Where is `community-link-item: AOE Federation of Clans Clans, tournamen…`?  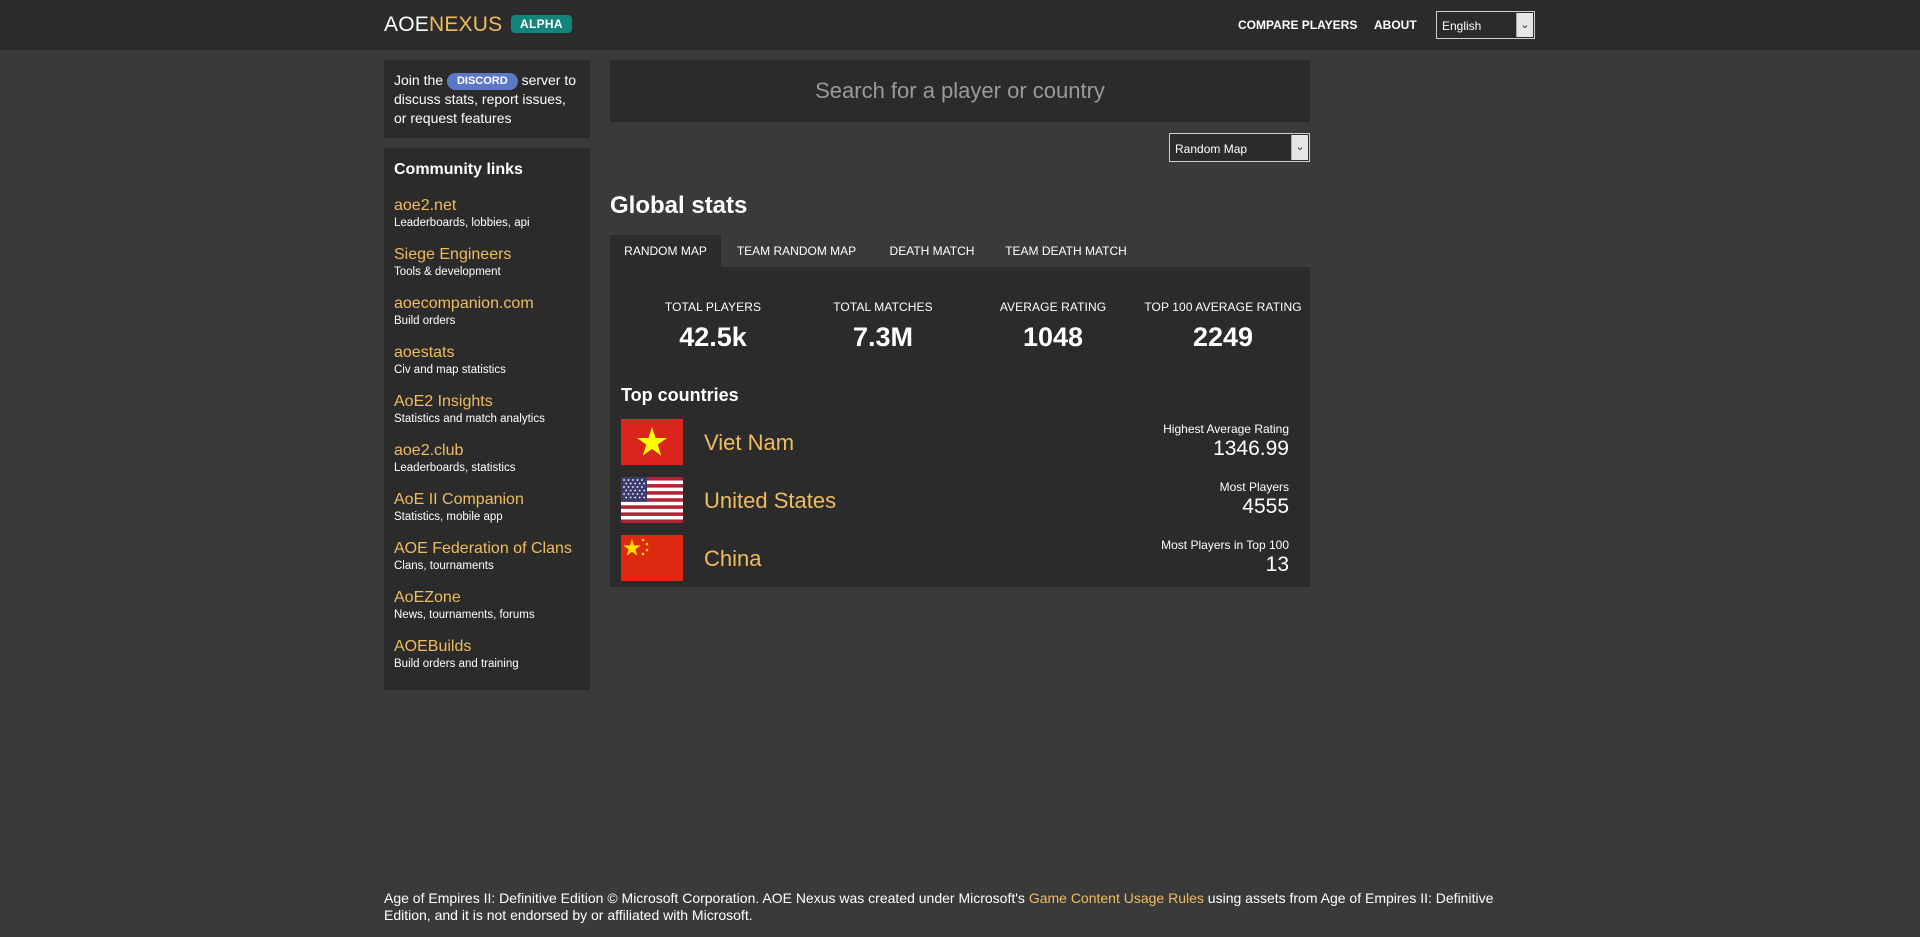
community-link-item: AOE Federation of Clans Clans, tournamen… is located at coordinates (489, 556).